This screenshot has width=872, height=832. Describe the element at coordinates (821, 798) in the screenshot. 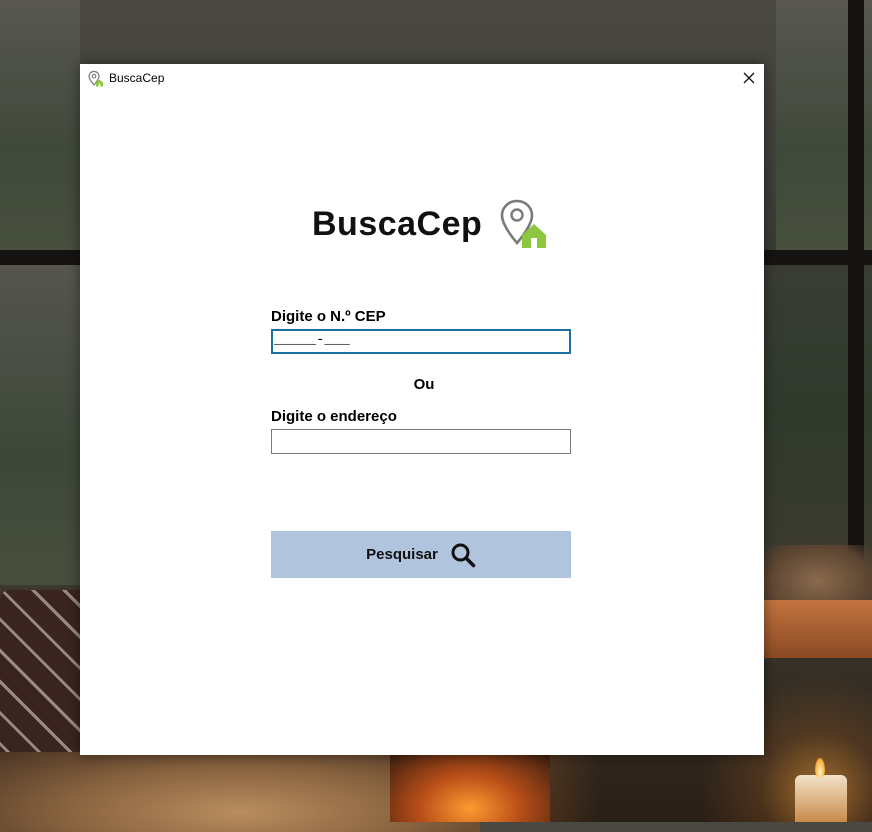

I see `candle` at that location.